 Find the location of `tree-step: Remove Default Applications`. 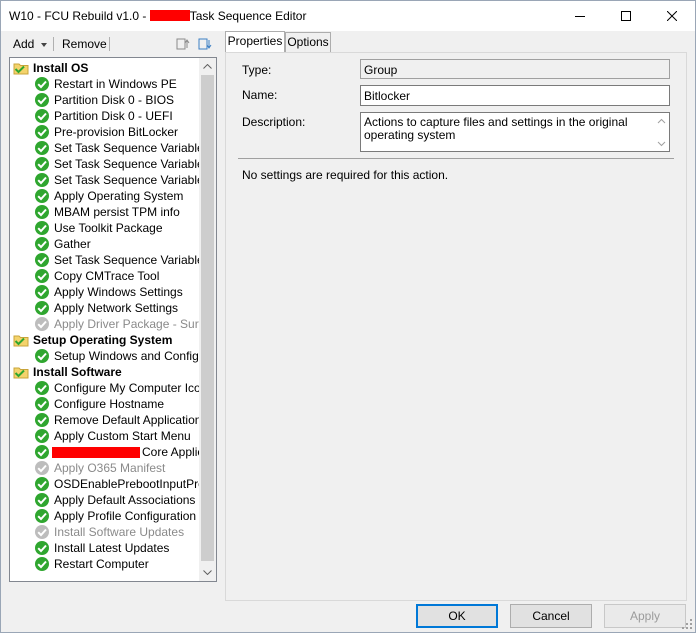

tree-step: Remove Default Applications is located at coordinates (116, 420).